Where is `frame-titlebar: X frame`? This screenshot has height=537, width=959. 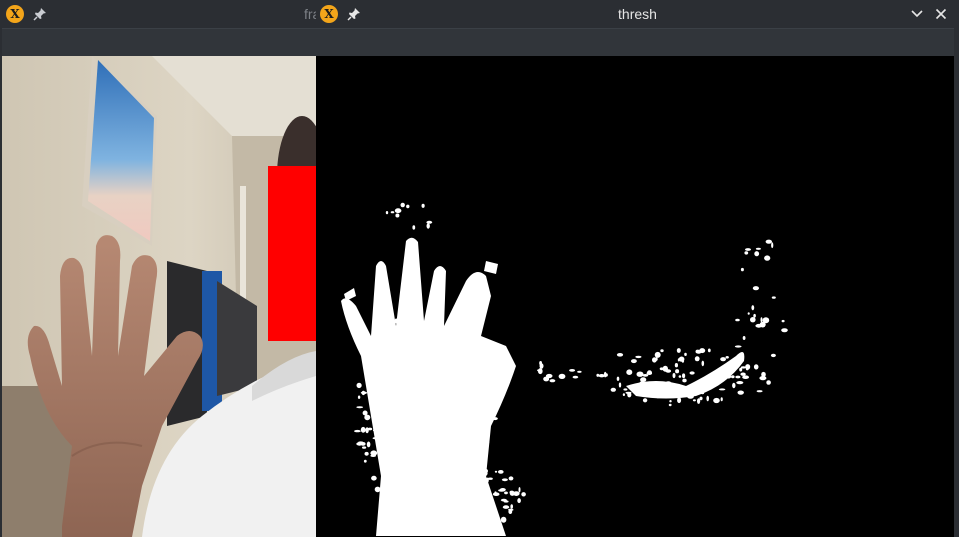 frame-titlebar: X frame is located at coordinates (159, 14).